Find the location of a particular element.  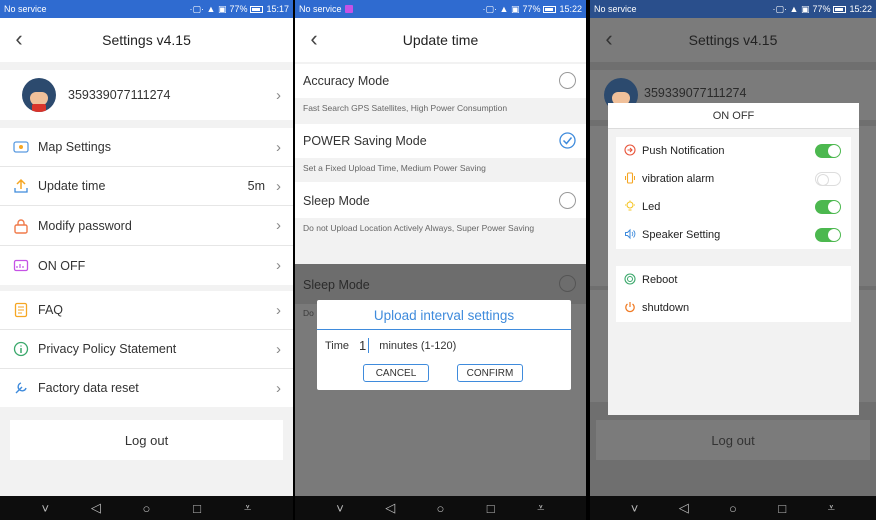

speaker-setting-toggle is located at coordinates (828, 235).